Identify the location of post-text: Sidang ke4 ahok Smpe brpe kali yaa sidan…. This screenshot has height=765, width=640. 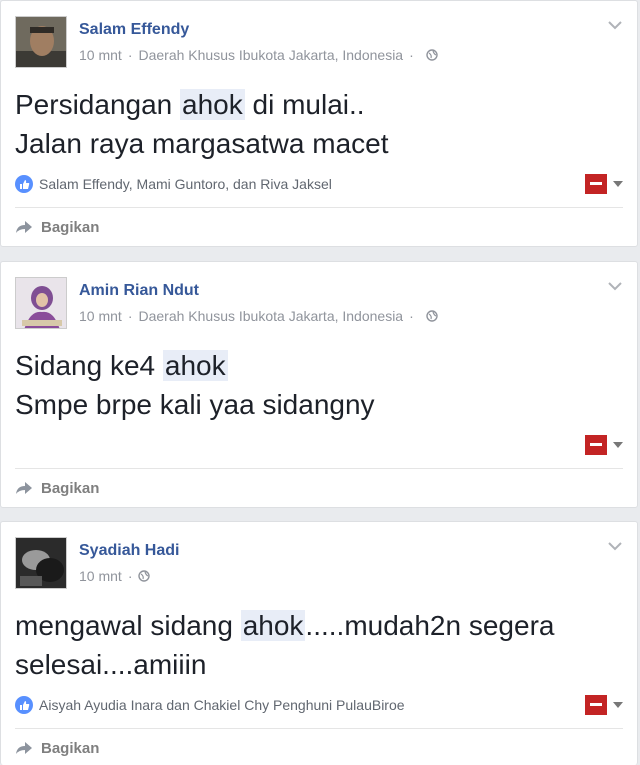
(195, 385).